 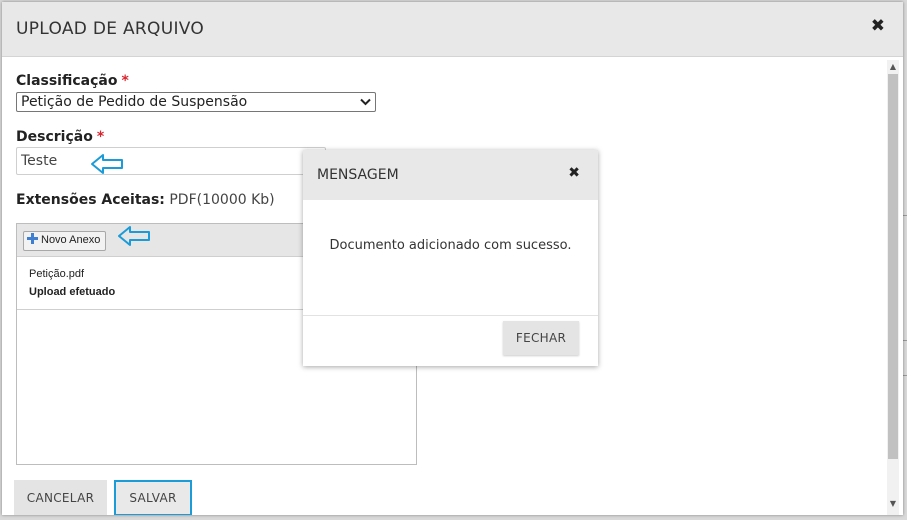 I want to click on chevron-down-icon, so click(x=365, y=102).